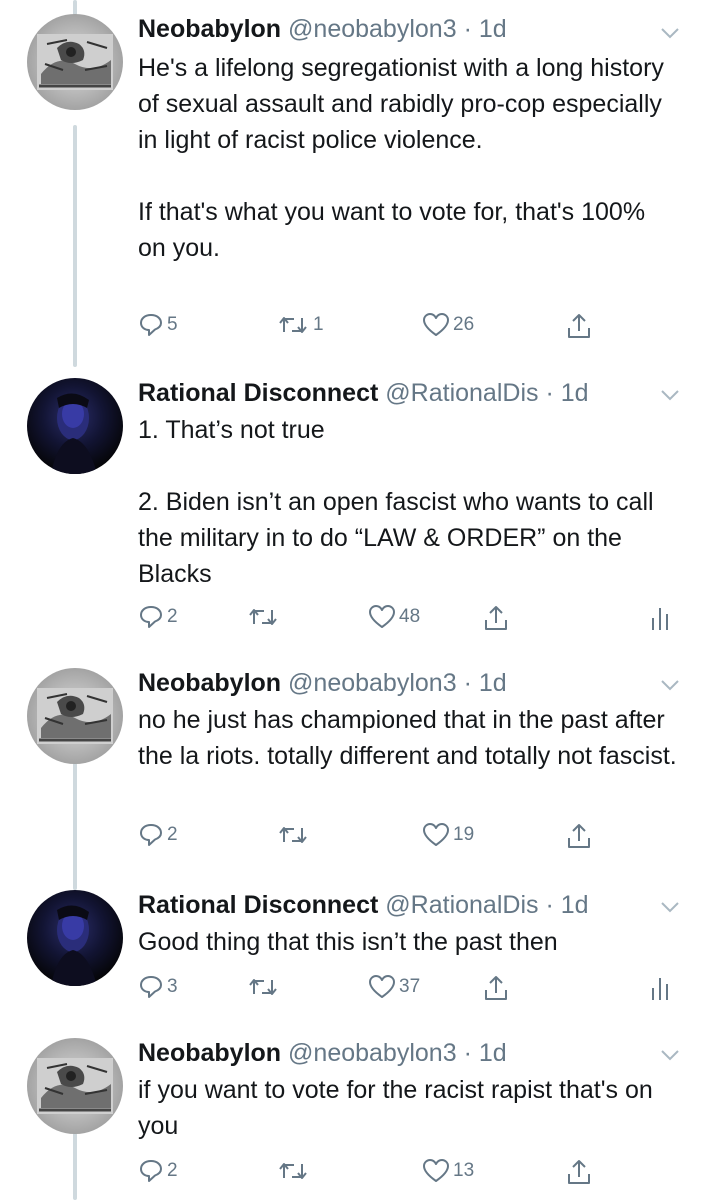 The height and width of the screenshot is (1200, 710). I want to click on analytics-icon, so click(660, 619).